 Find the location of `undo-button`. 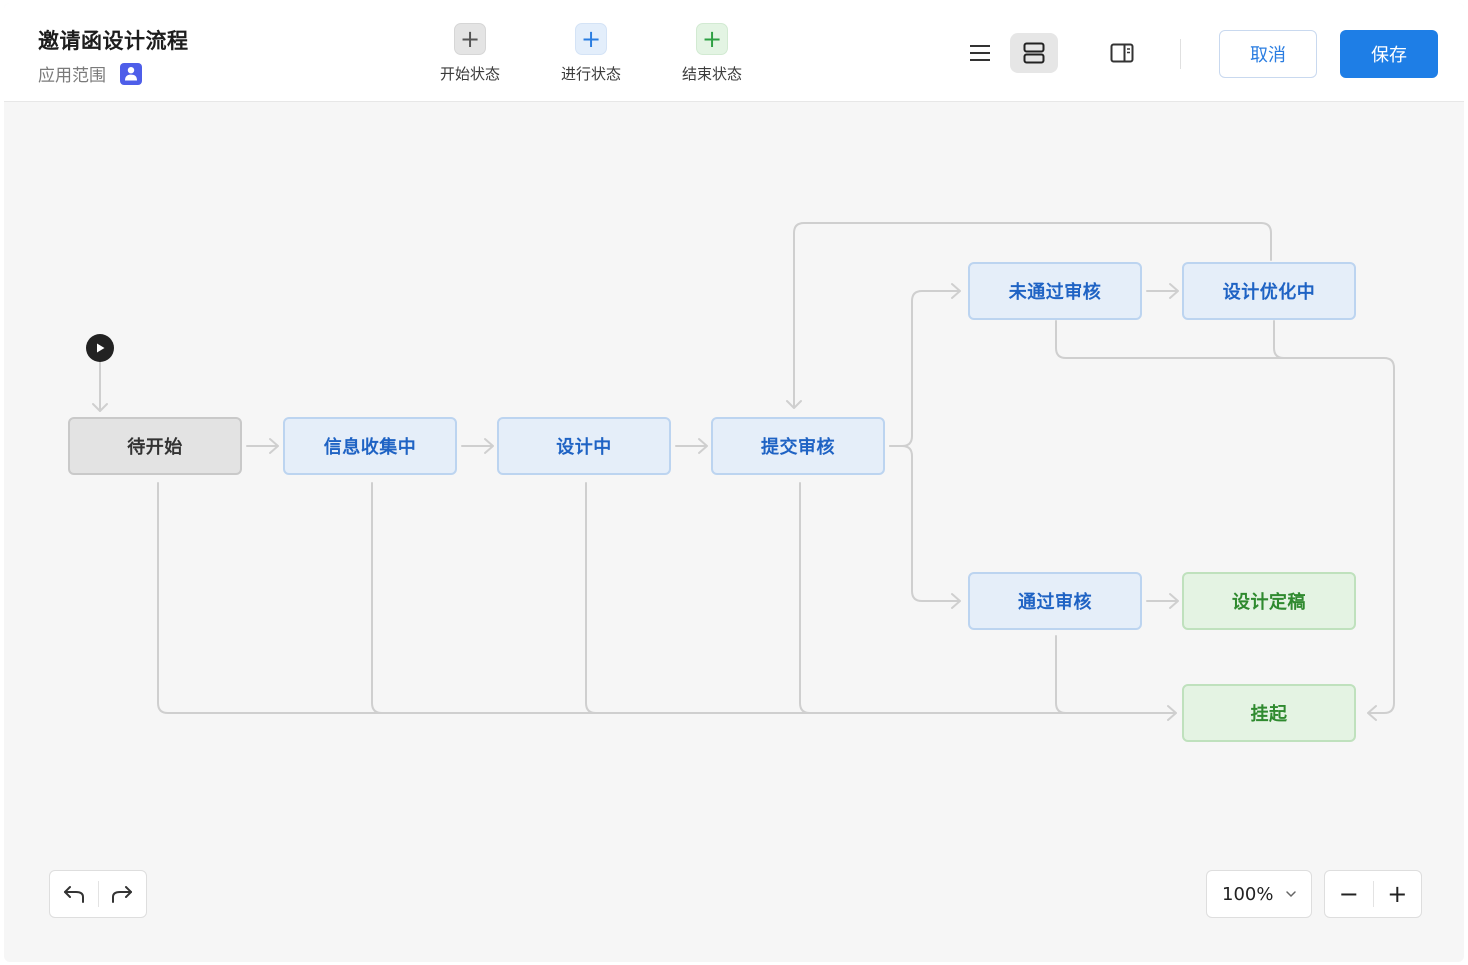

undo-button is located at coordinates (74, 894).